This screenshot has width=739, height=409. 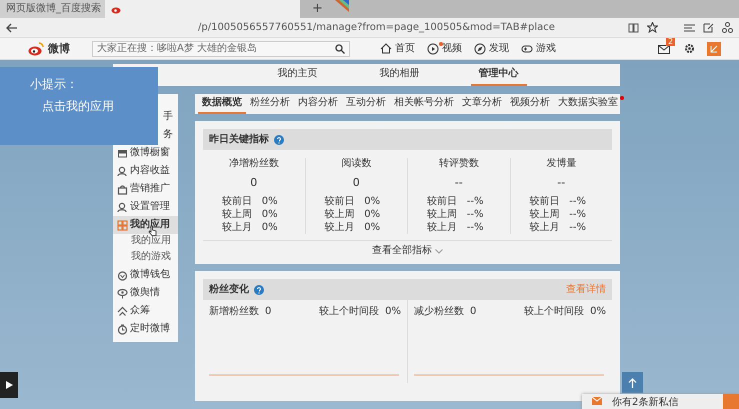 I want to click on search-field: 大家正在搜：哆啦A梦 大雄的金银岛, so click(x=221, y=48).